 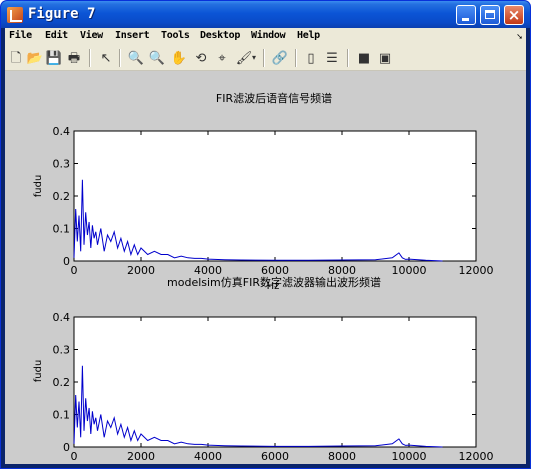 What do you see at coordinates (519, 36) in the screenshot?
I see `menu-dock-arrow-icon: ➘` at bounding box center [519, 36].